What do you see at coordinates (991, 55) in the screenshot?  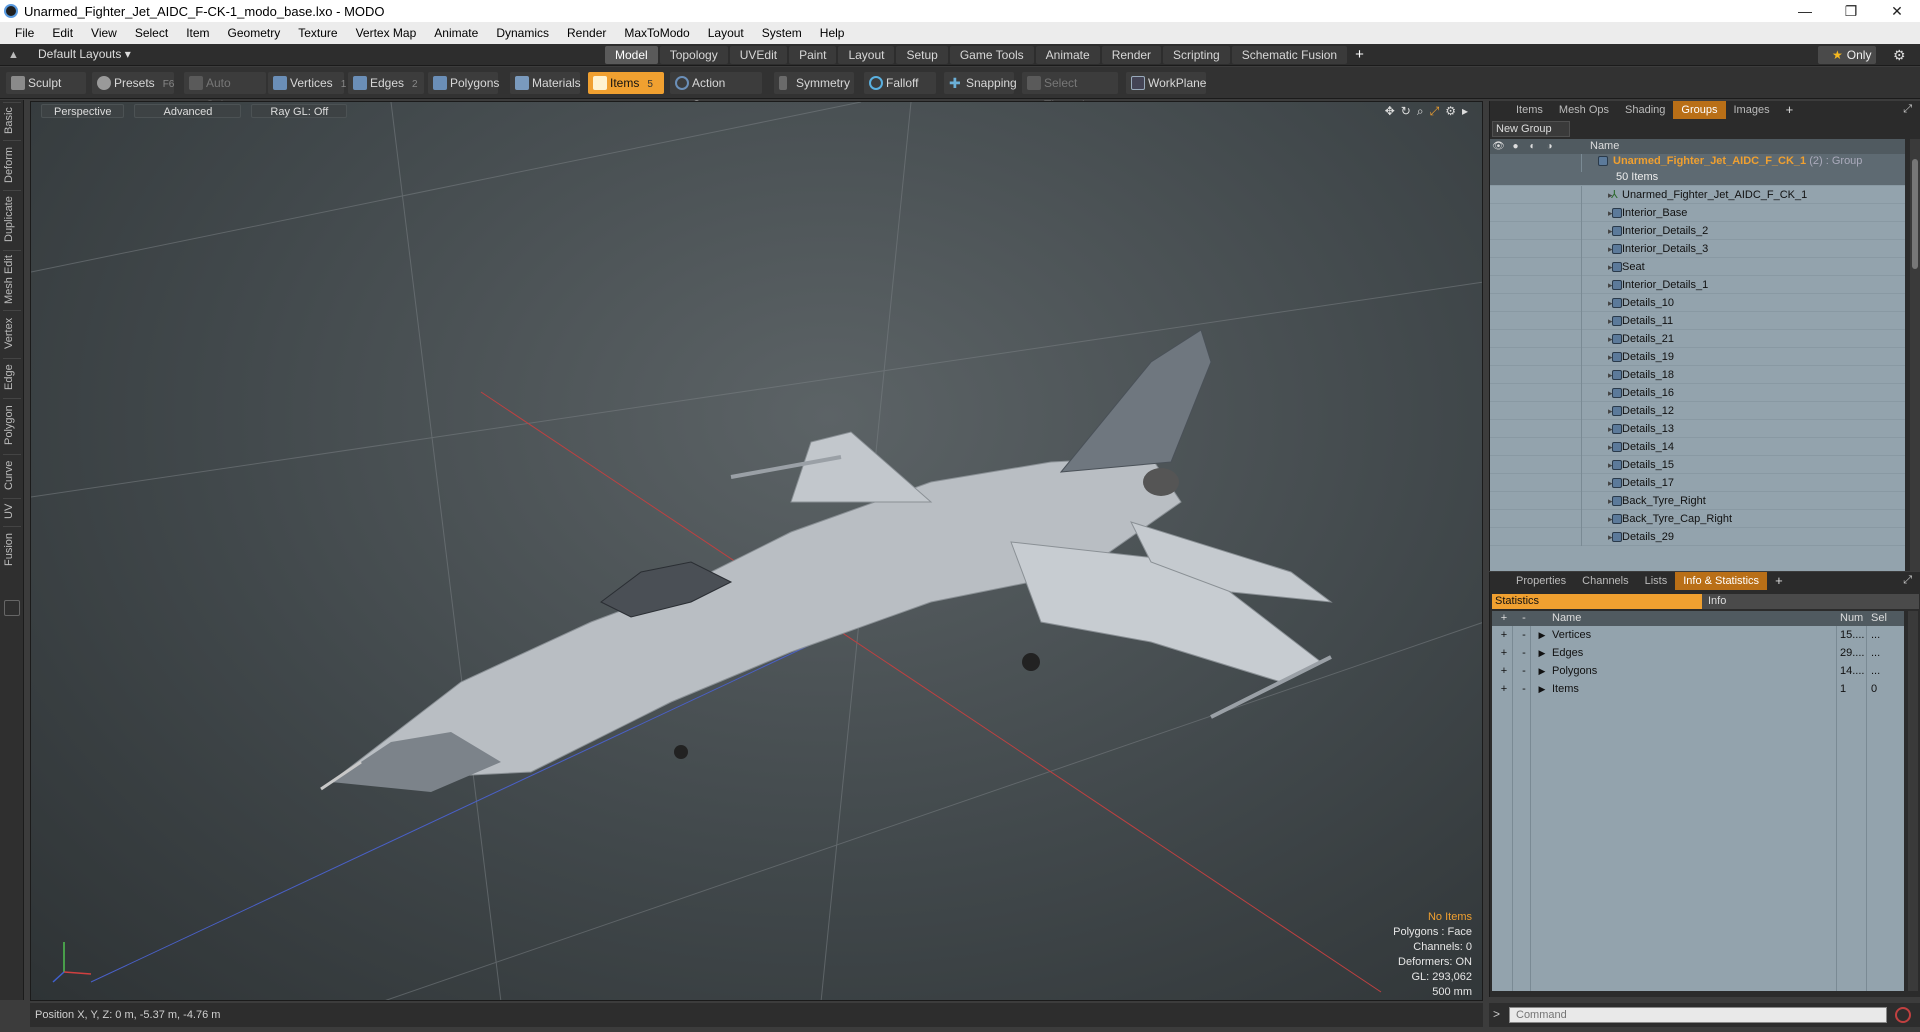 I see `tab-game-tools: Game Tools` at bounding box center [991, 55].